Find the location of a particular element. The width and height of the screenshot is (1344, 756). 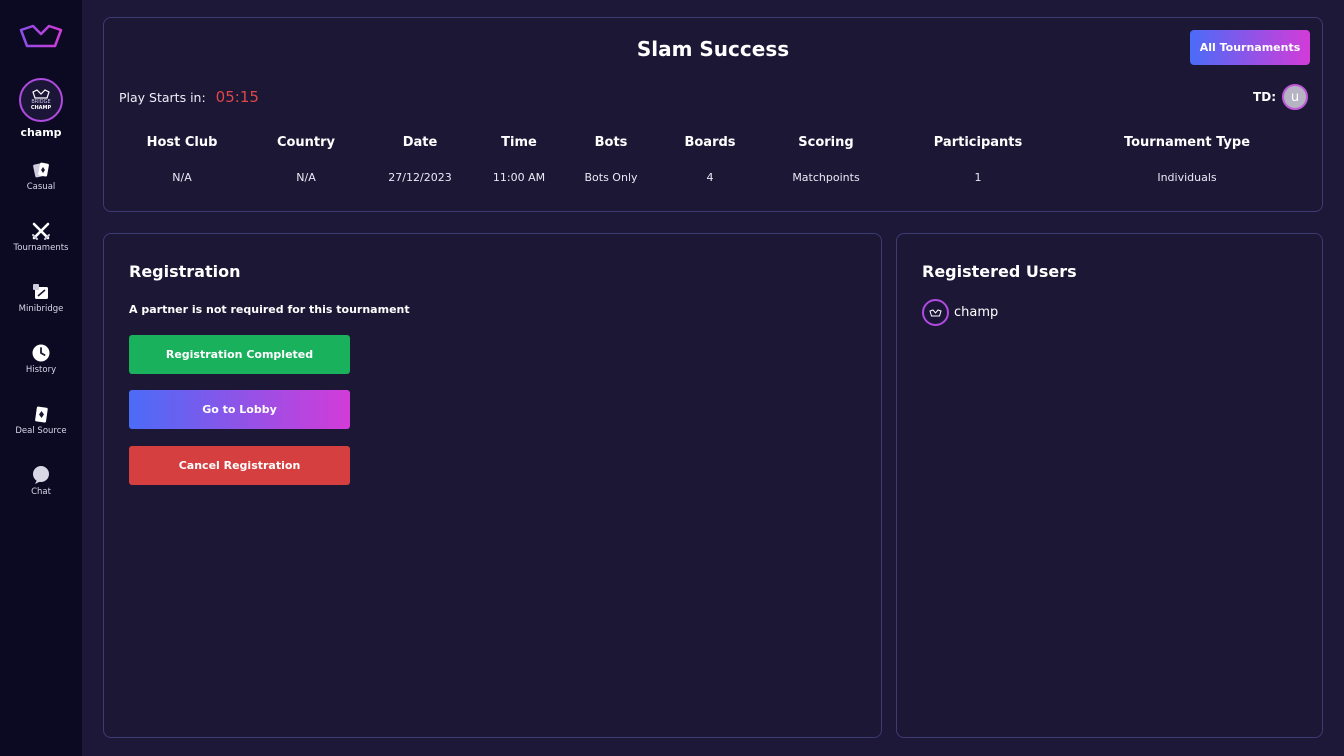

info-tournament-type: Tournament Type Individuals is located at coordinates (1187, 159).